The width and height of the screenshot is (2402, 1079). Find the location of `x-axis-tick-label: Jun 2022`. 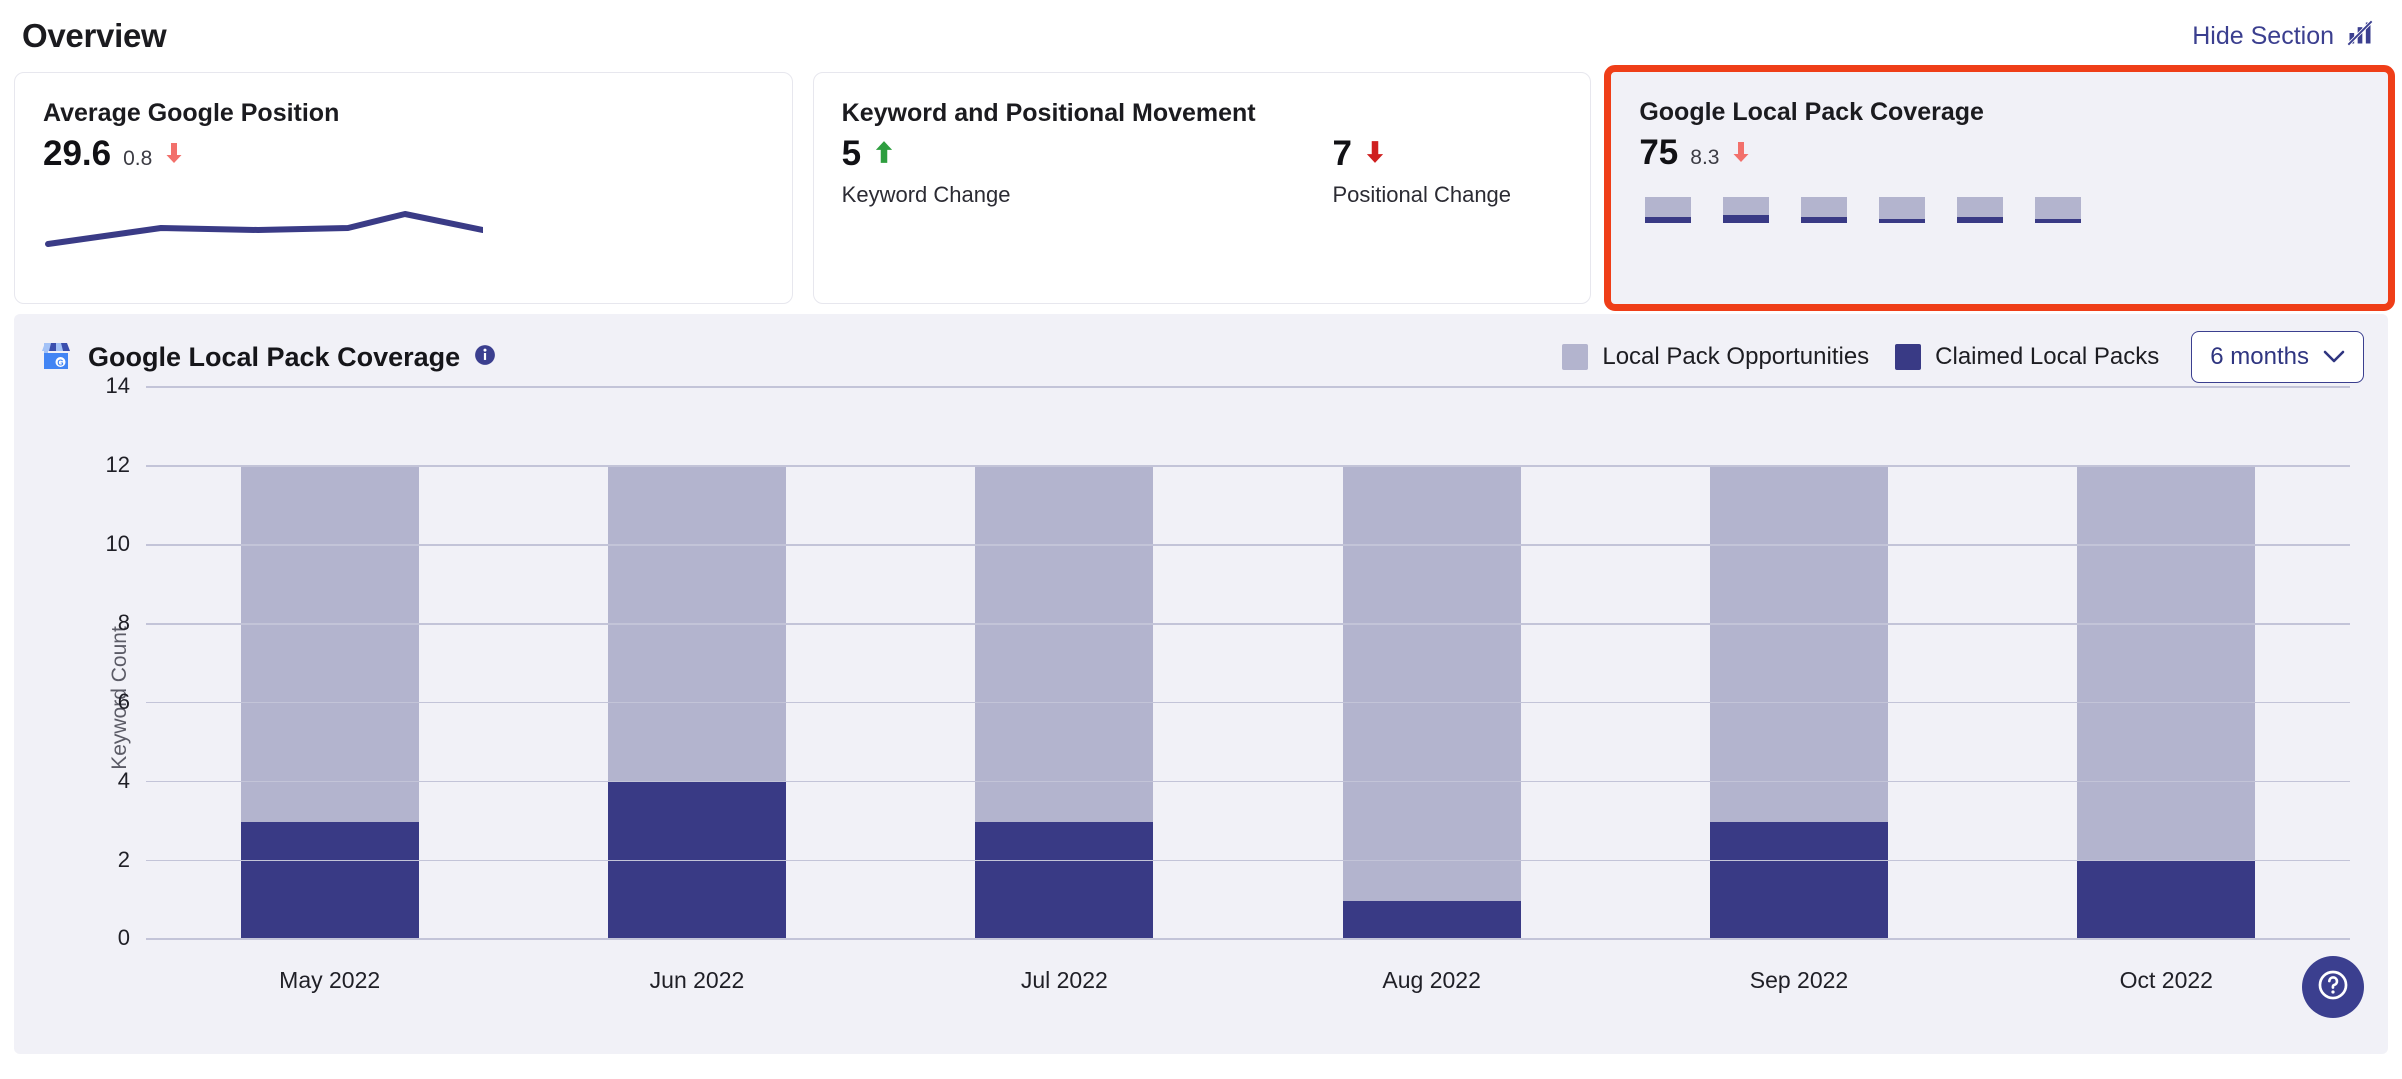

x-axis-tick-label: Jun 2022 is located at coordinates (697, 980).